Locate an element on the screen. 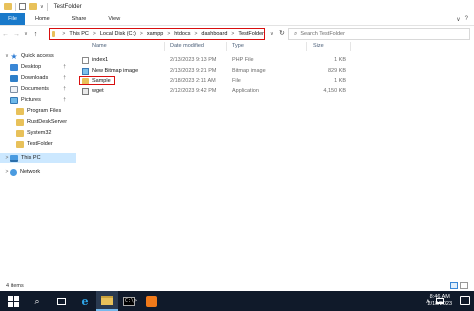  tab-share: Share is located at coordinates (80, 19).